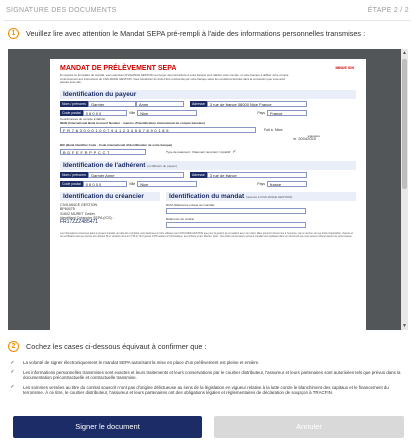 The image size is (415, 441). I want to click on contract-ref-box, so click(236, 224).